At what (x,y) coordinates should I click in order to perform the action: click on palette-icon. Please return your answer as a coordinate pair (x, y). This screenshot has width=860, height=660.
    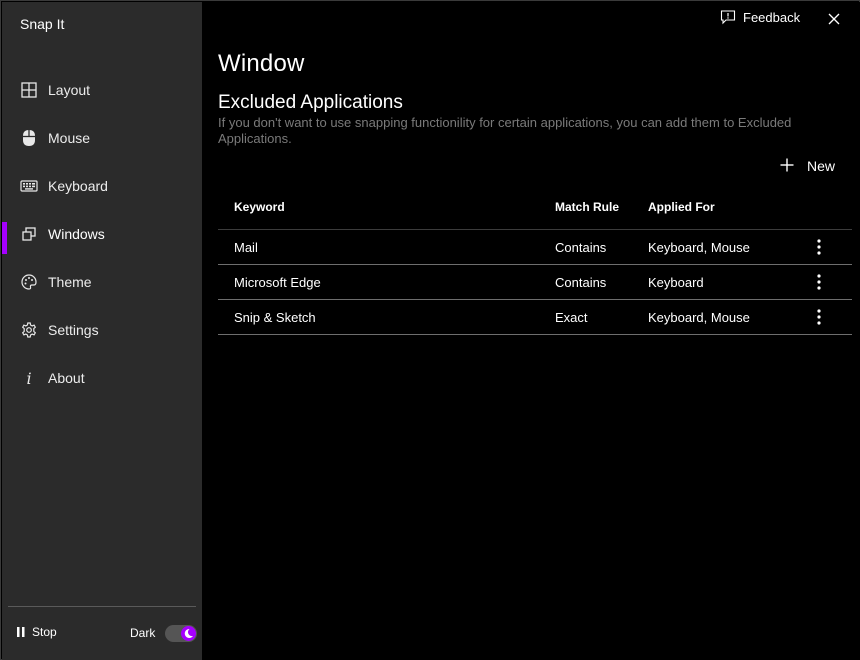
    Looking at the image, I should click on (29, 282).